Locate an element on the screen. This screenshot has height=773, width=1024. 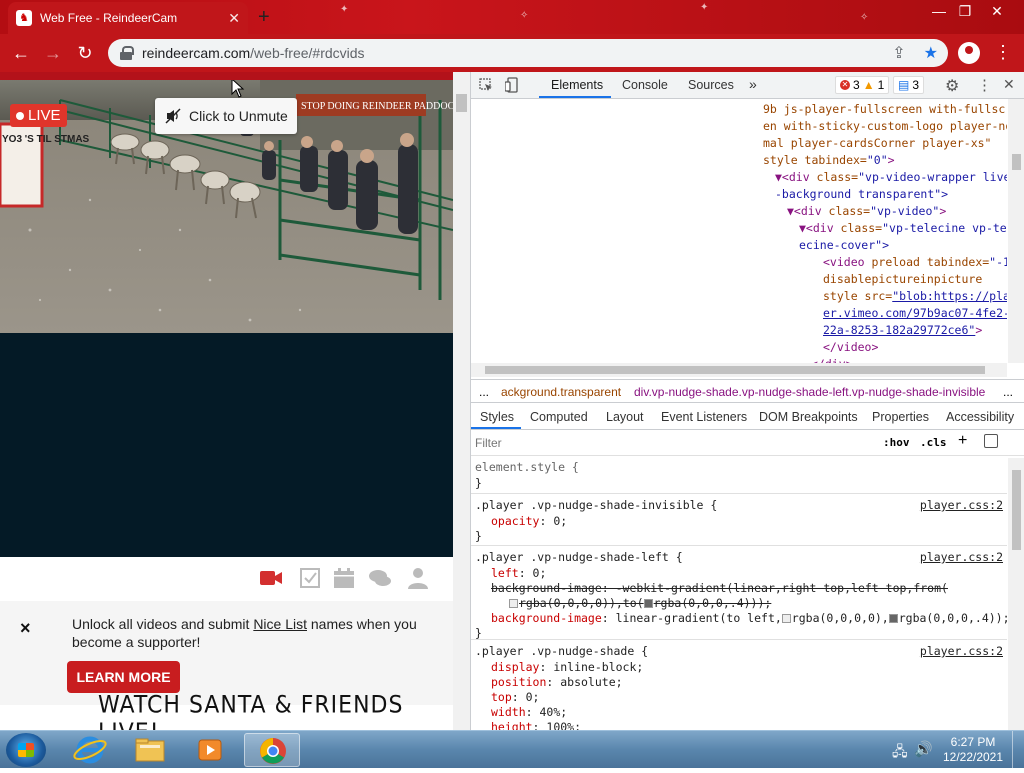
address-bar: reindeercam.com/web-free/#rdcvids ⇪ ★ is located at coordinates (528, 53).